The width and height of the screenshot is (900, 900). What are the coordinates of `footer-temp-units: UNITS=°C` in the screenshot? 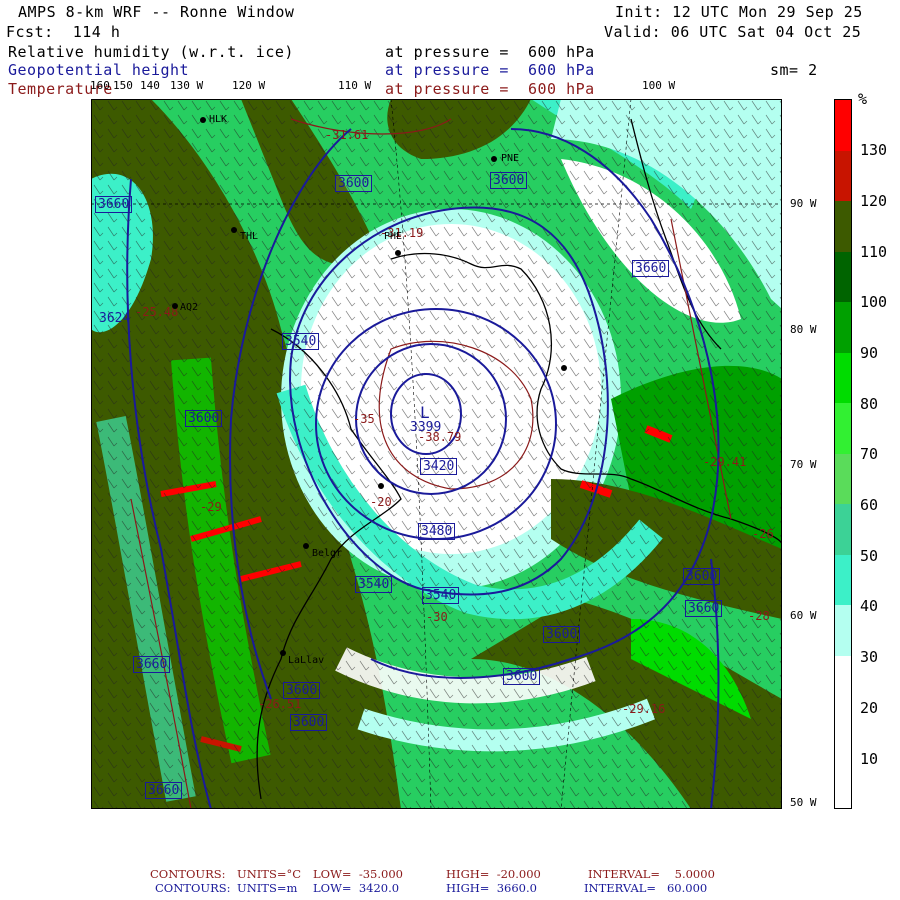 It's located at (269, 874).